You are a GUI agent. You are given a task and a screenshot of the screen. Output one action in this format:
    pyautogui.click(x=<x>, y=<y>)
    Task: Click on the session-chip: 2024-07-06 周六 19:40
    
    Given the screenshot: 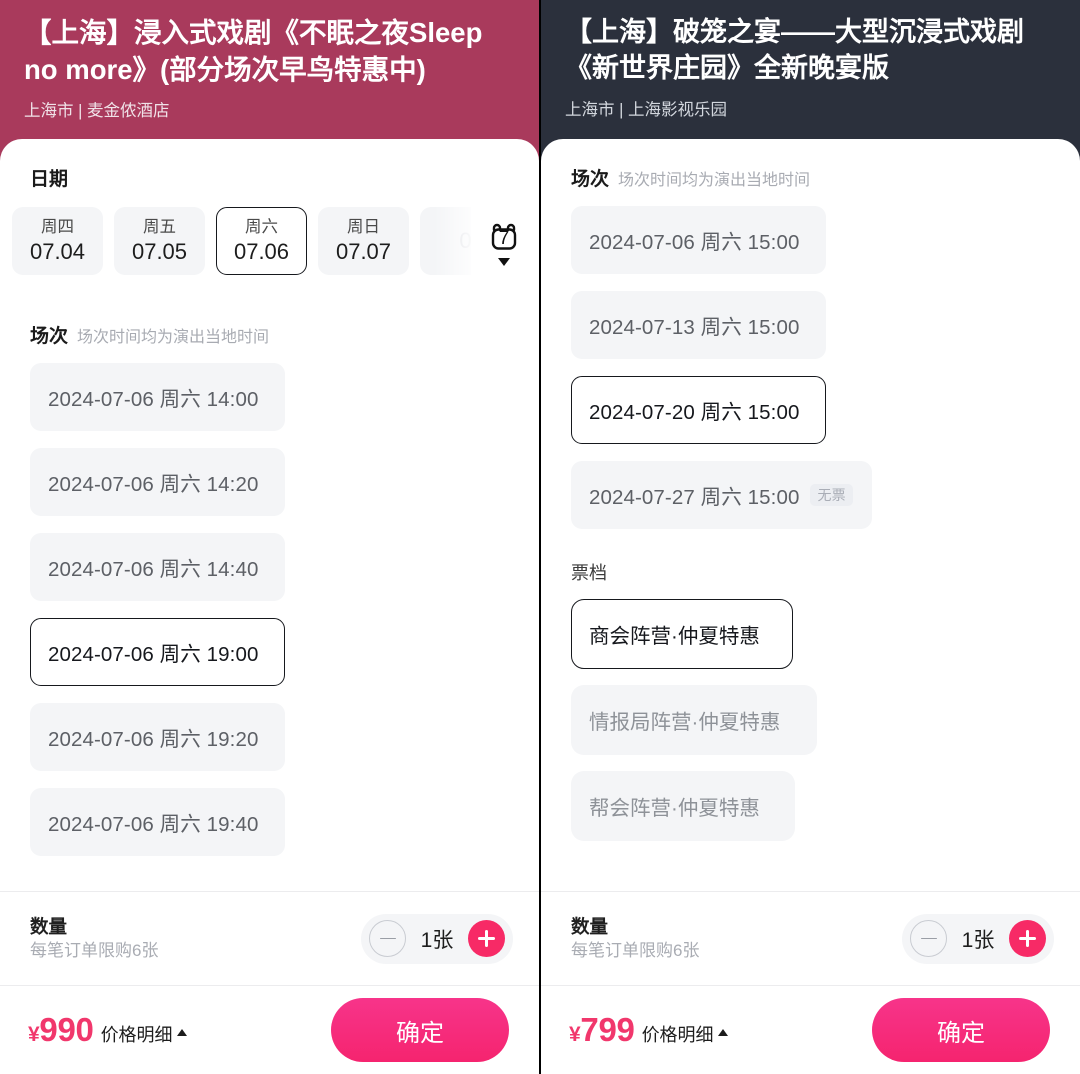 What is the action you would take?
    pyautogui.click(x=157, y=822)
    